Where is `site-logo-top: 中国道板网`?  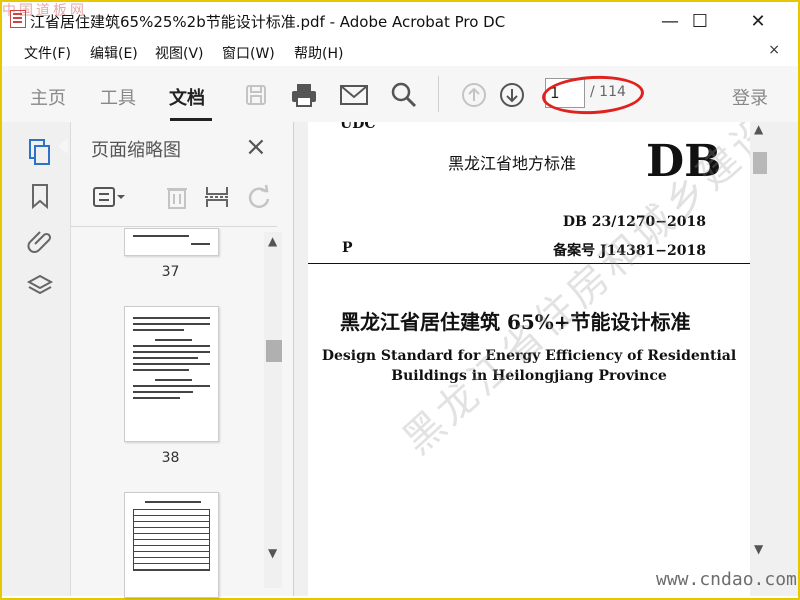 site-logo-top: 中国道板网 is located at coordinates (44, 11).